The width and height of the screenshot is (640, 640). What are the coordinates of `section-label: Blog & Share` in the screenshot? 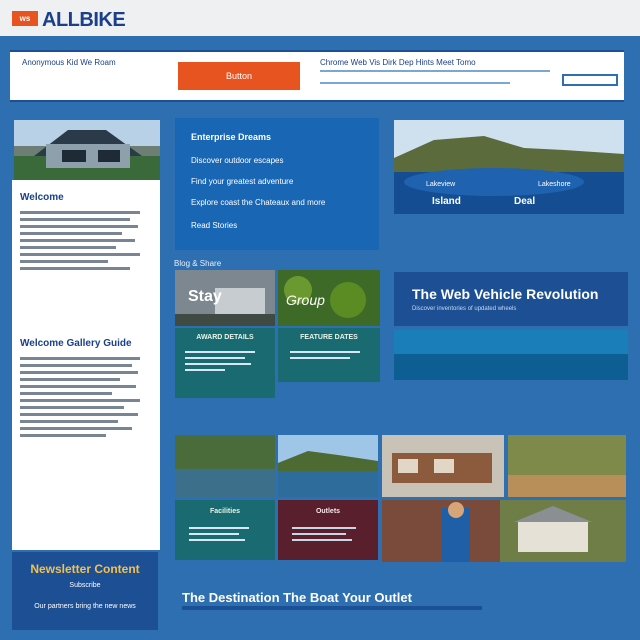 It's located at (198, 263).